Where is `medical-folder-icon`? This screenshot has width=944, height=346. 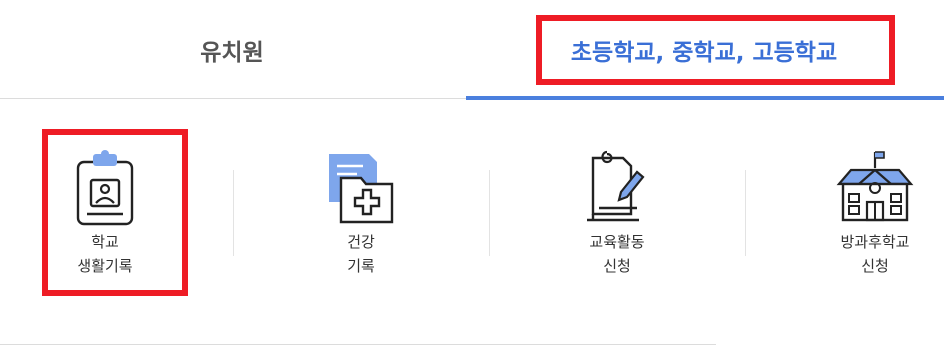
medical-folder-icon is located at coordinates (361, 189).